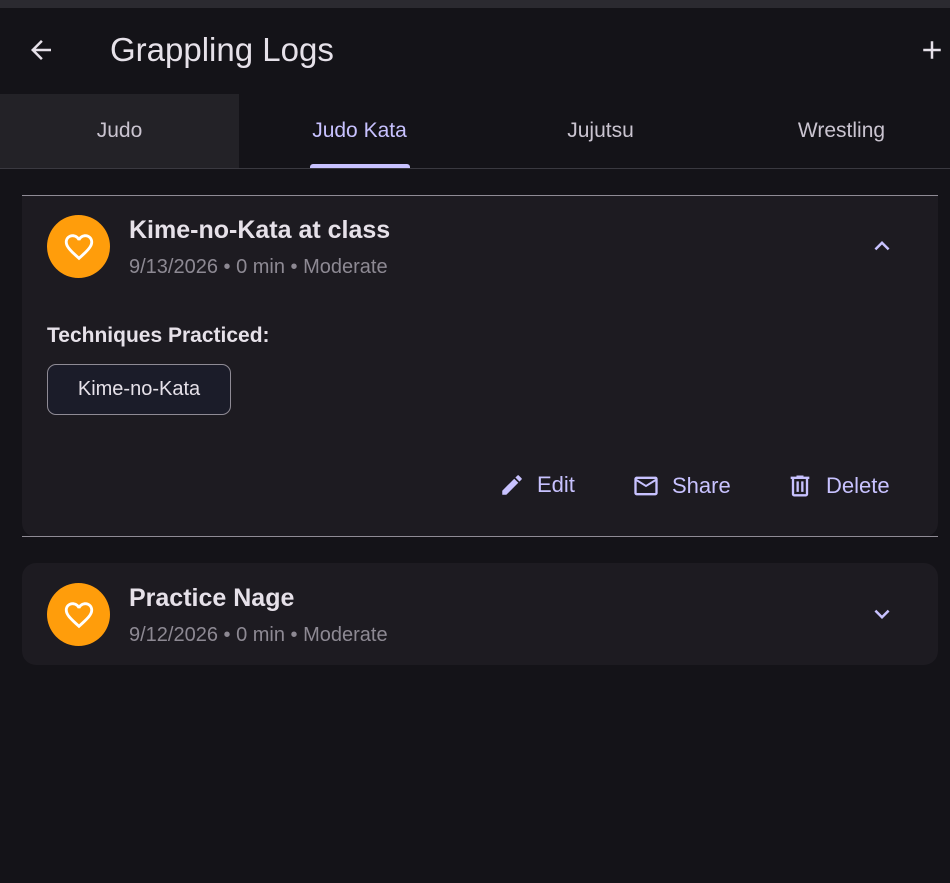 The height and width of the screenshot is (883, 950). I want to click on mail-icon, so click(646, 486).